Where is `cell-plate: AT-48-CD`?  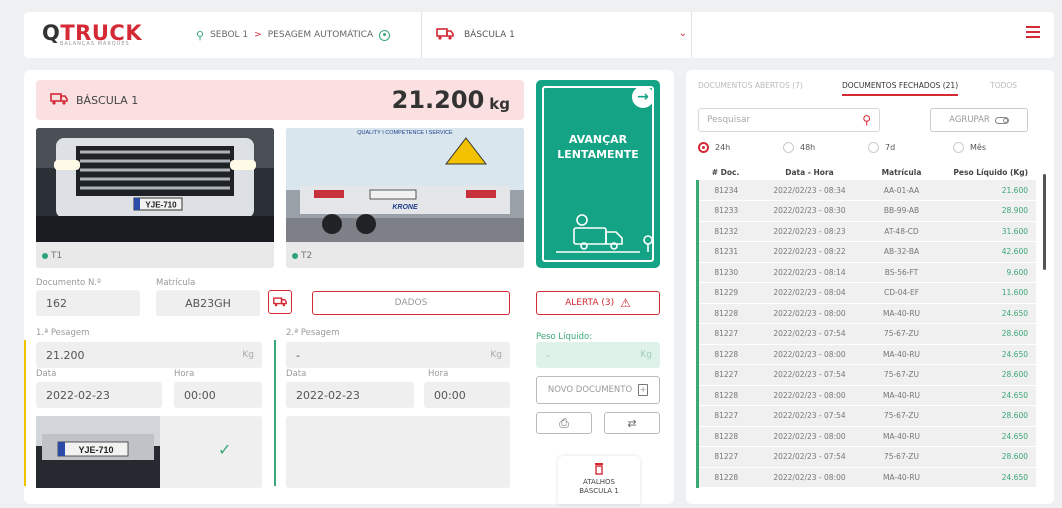
cell-plate: AT-48-CD is located at coordinates (901, 231).